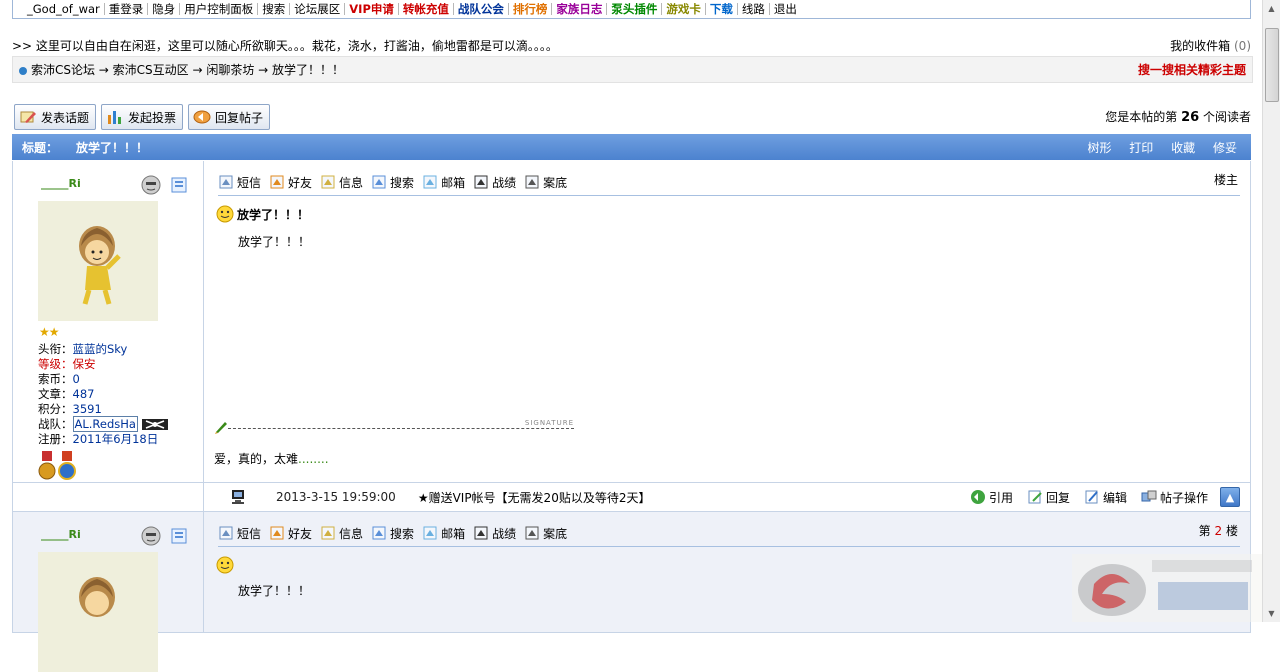 The height and width of the screenshot is (672, 1280). I want to click on nav-item-1: 重登录, so click(125, 9).